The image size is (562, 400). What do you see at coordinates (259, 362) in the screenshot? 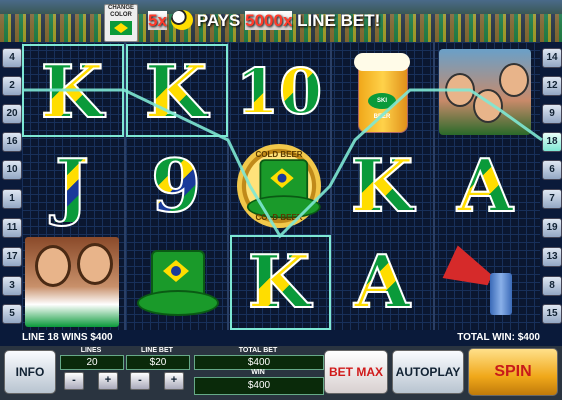
I see `total-bet-value: $400` at bounding box center [259, 362].